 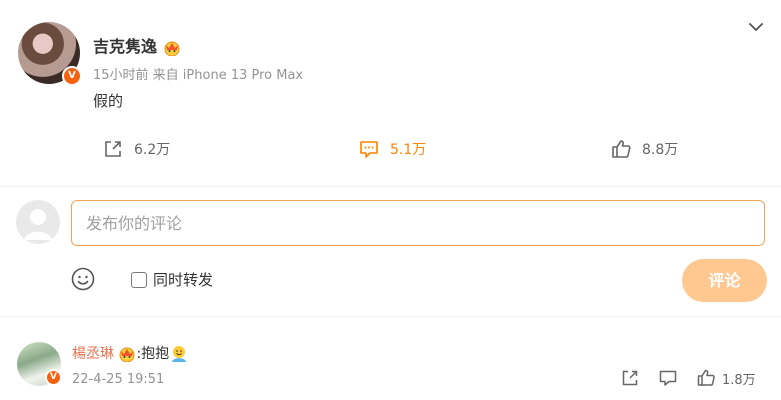 I want to click on comment-like-count: 1.8万, so click(x=739, y=380).